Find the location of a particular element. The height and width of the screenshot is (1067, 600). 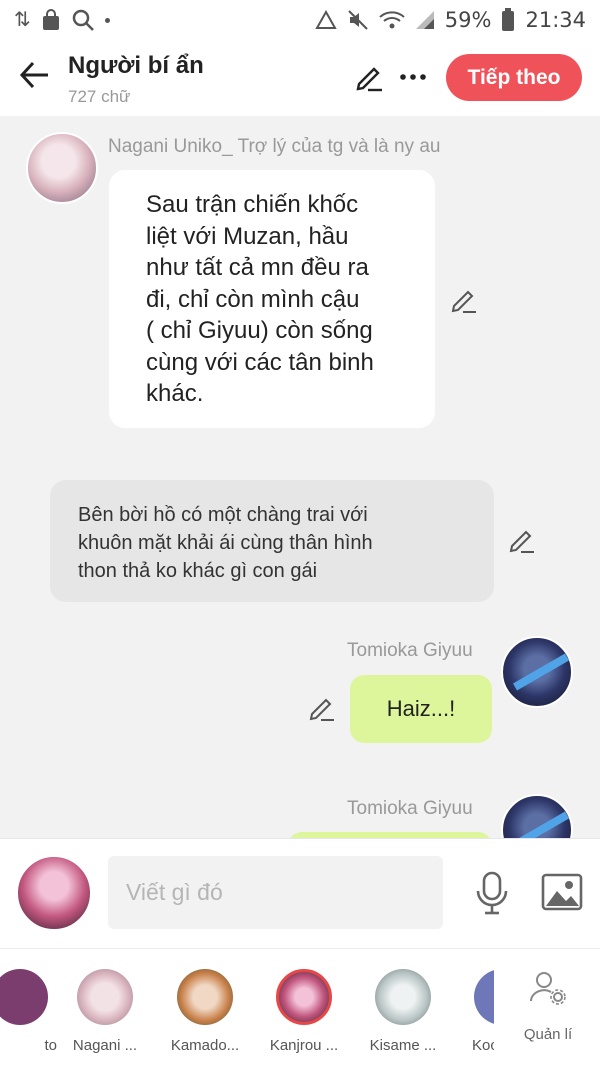

message-line: như tất cả mn đều ra is located at coordinates (257, 267).